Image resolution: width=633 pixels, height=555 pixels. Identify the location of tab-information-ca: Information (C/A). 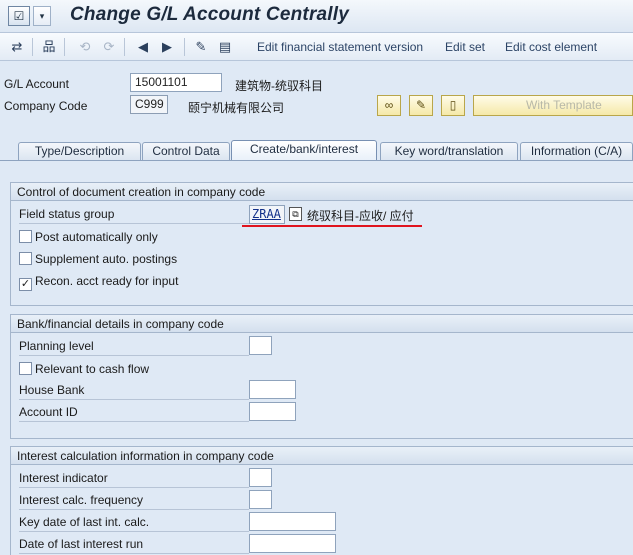
(576, 151).